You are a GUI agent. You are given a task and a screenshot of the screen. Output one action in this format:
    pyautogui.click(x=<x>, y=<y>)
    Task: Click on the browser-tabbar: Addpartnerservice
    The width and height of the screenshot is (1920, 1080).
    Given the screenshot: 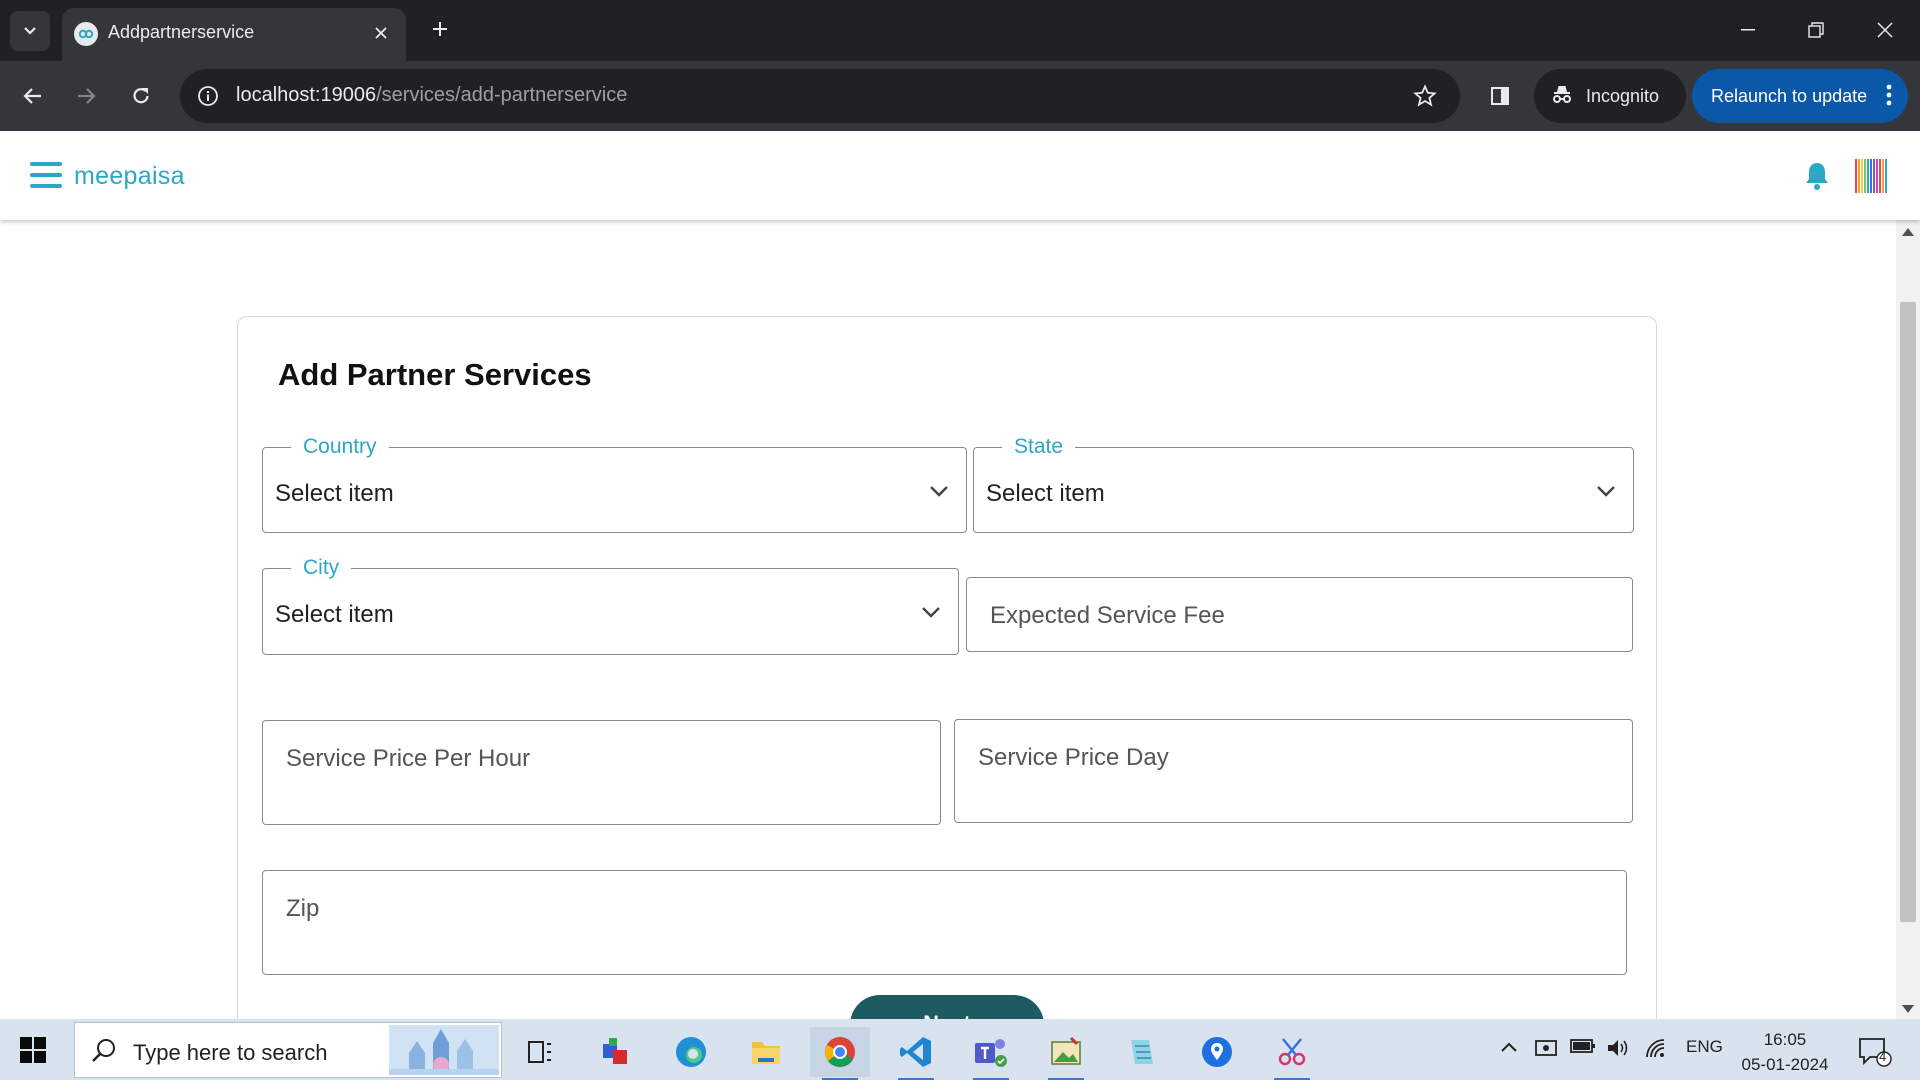 What is the action you would take?
    pyautogui.click(x=960, y=30)
    